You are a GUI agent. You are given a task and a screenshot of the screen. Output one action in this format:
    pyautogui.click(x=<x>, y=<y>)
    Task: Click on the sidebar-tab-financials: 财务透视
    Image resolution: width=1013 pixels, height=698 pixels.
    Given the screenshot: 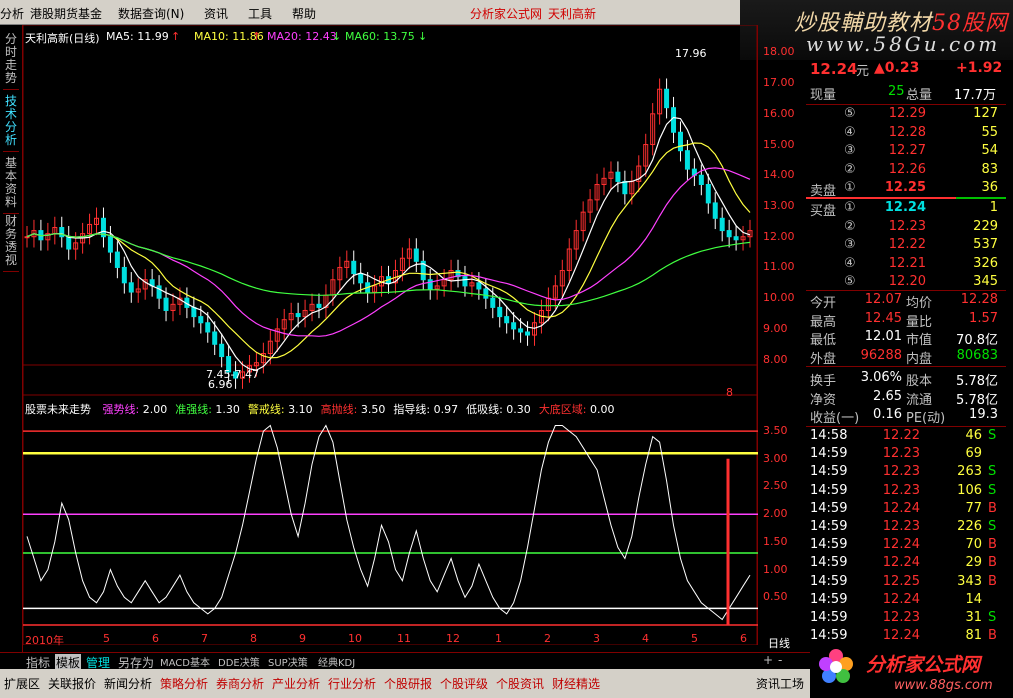 What is the action you would take?
    pyautogui.click(x=11, y=243)
    